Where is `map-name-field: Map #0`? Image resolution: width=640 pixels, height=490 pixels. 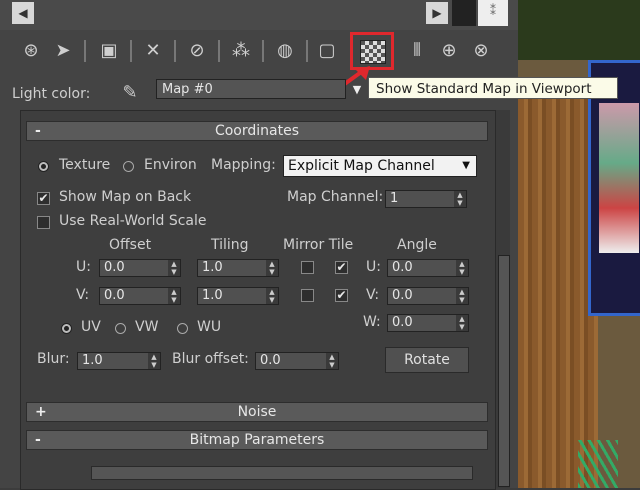 map-name-field: Map #0 is located at coordinates (251, 89).